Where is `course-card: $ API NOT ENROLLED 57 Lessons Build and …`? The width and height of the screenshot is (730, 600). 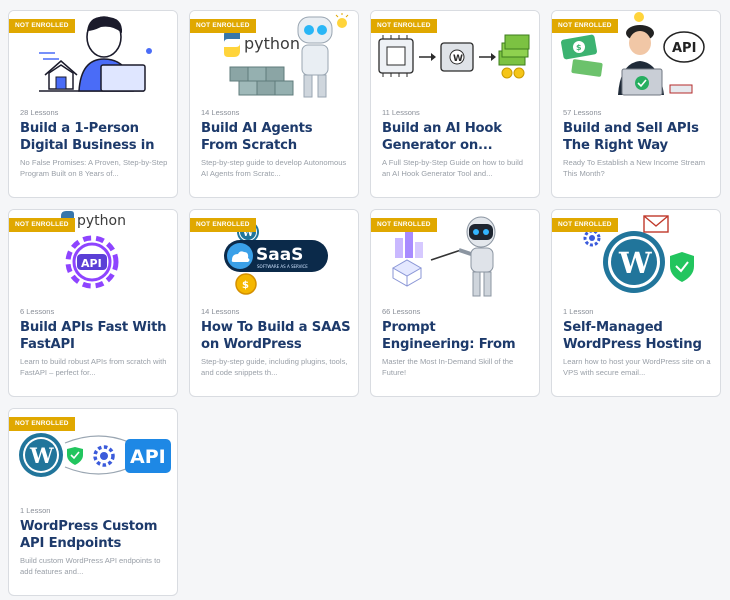 course-card: $ API NOT ENROLLED 57 Lessons Build and … is located at coordinates (636, 104).